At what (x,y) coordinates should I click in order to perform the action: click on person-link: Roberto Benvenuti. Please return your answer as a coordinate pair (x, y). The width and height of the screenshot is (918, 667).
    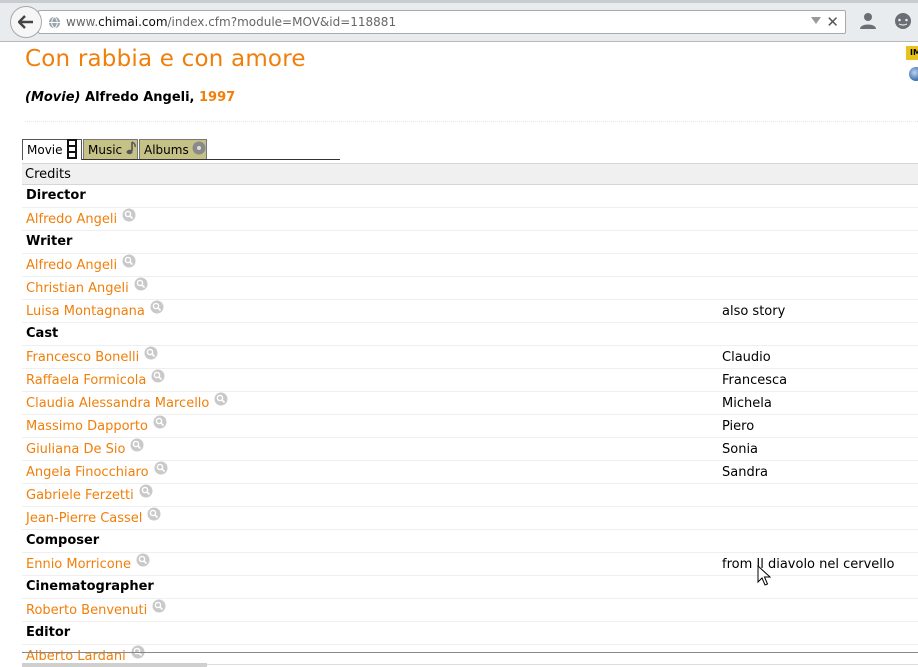
    Looking at the image, I should click on (86, 610).